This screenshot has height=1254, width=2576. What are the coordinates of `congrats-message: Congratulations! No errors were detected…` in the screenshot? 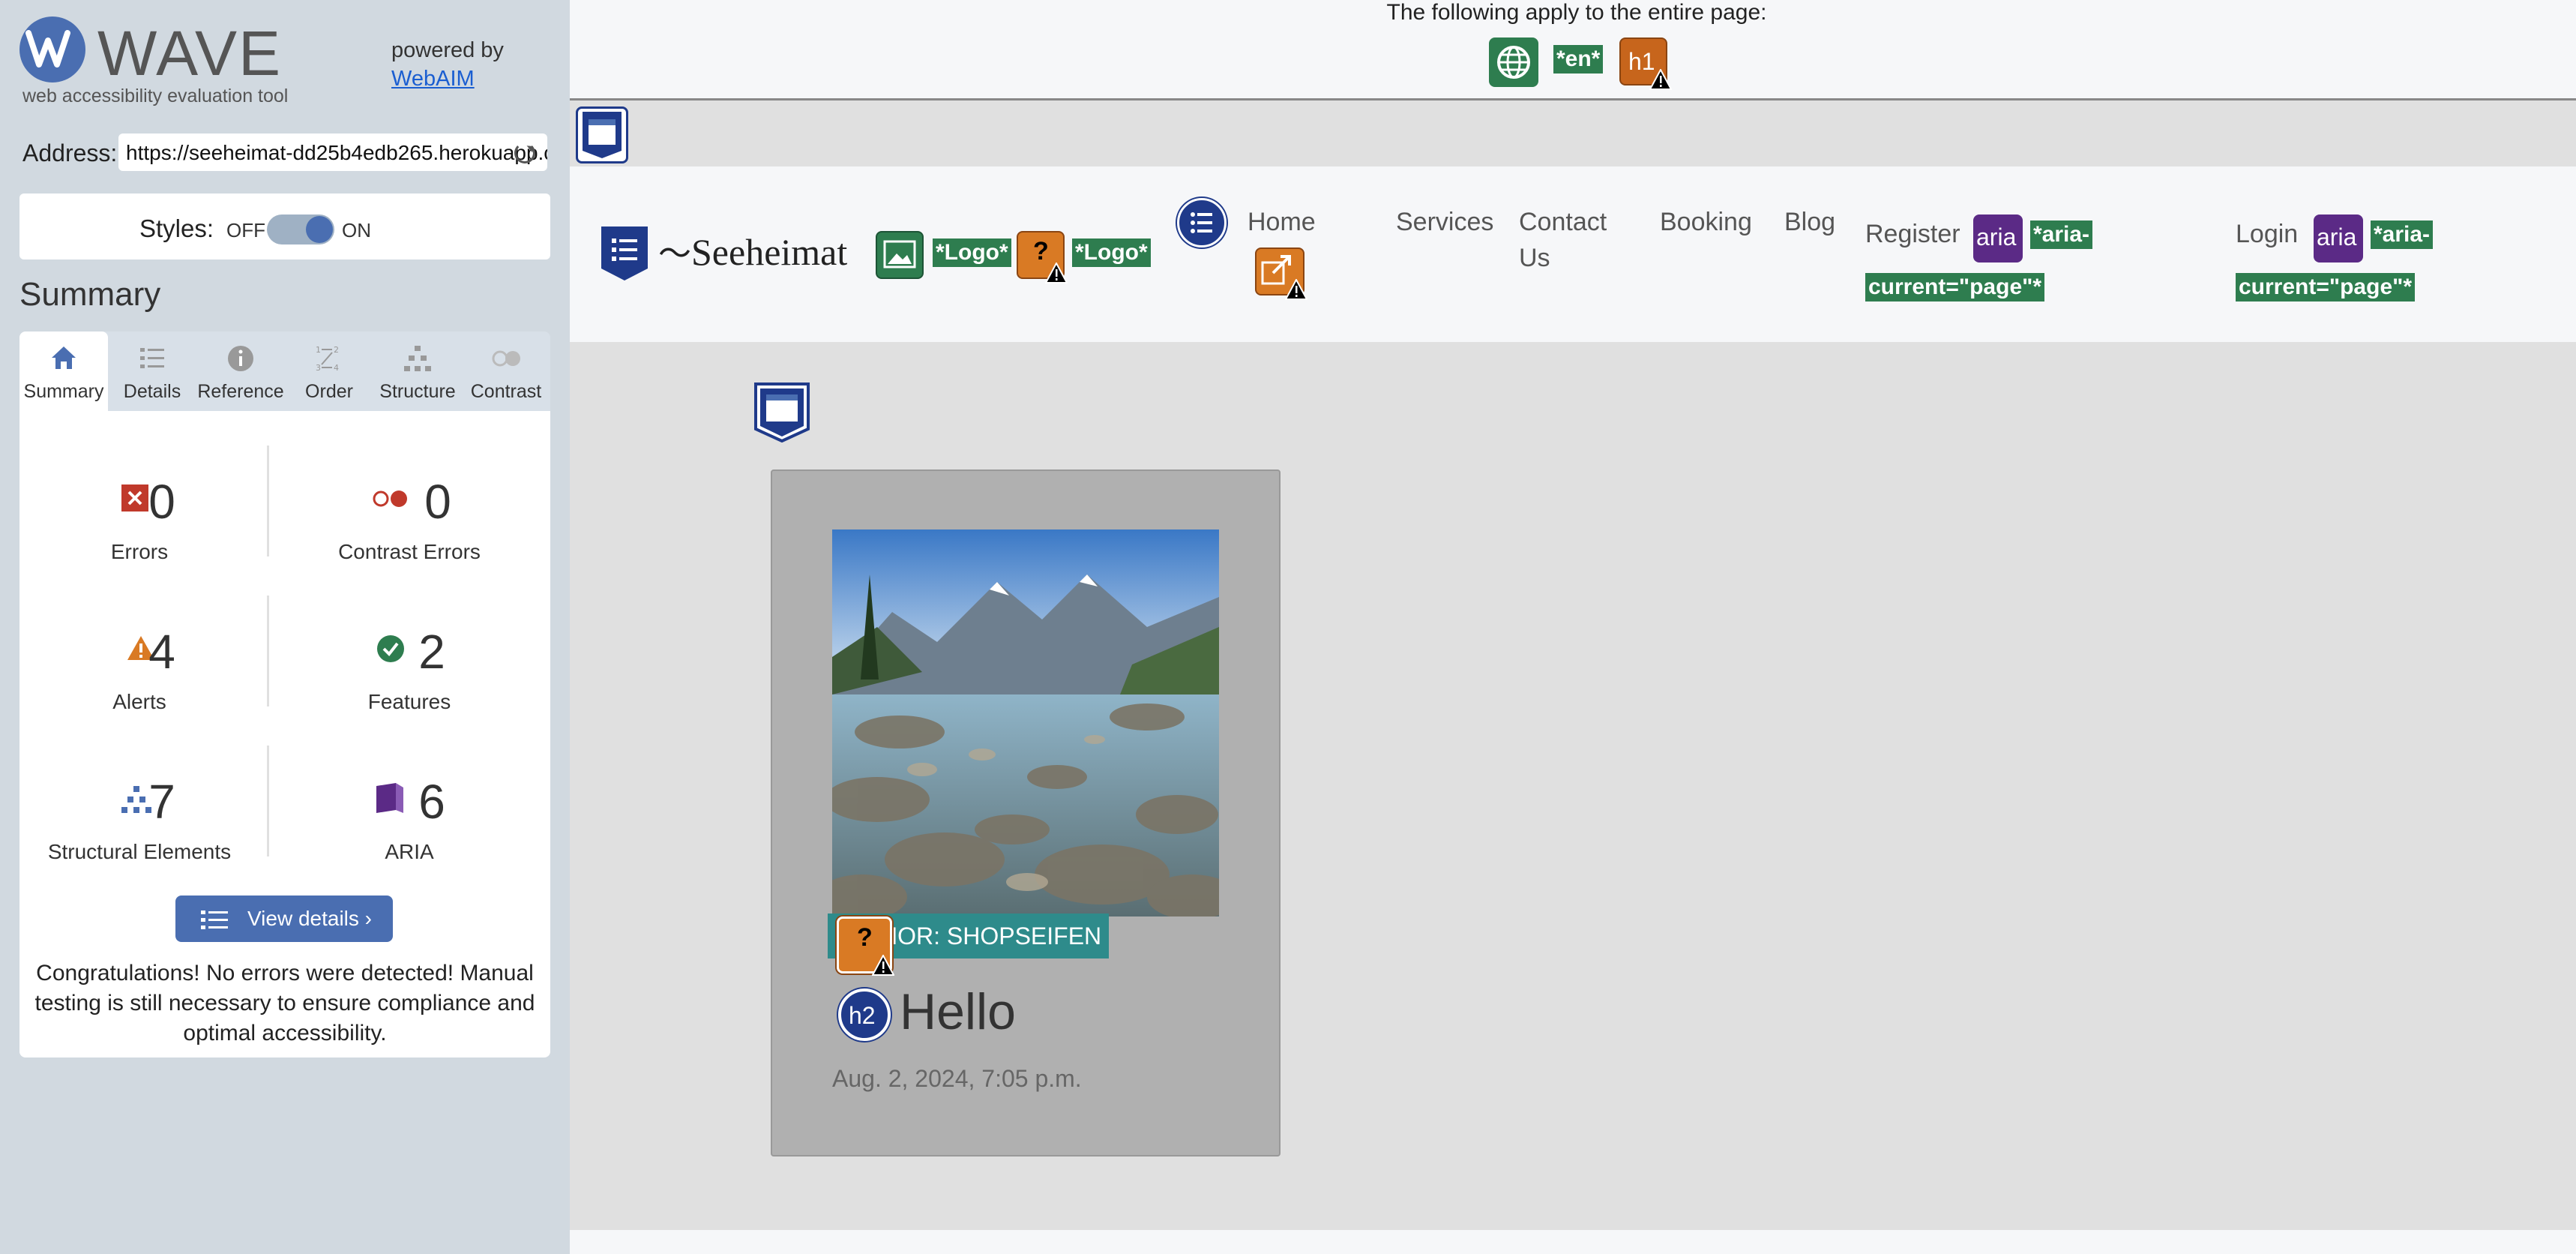 It's located at (284, 1003).